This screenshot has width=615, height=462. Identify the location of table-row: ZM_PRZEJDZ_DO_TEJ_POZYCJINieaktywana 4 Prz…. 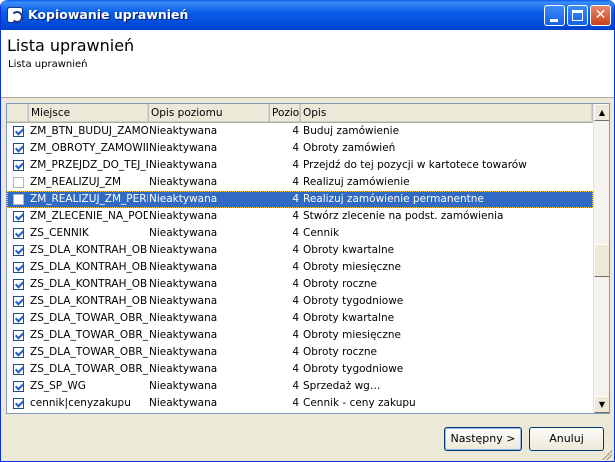
(300, 165).